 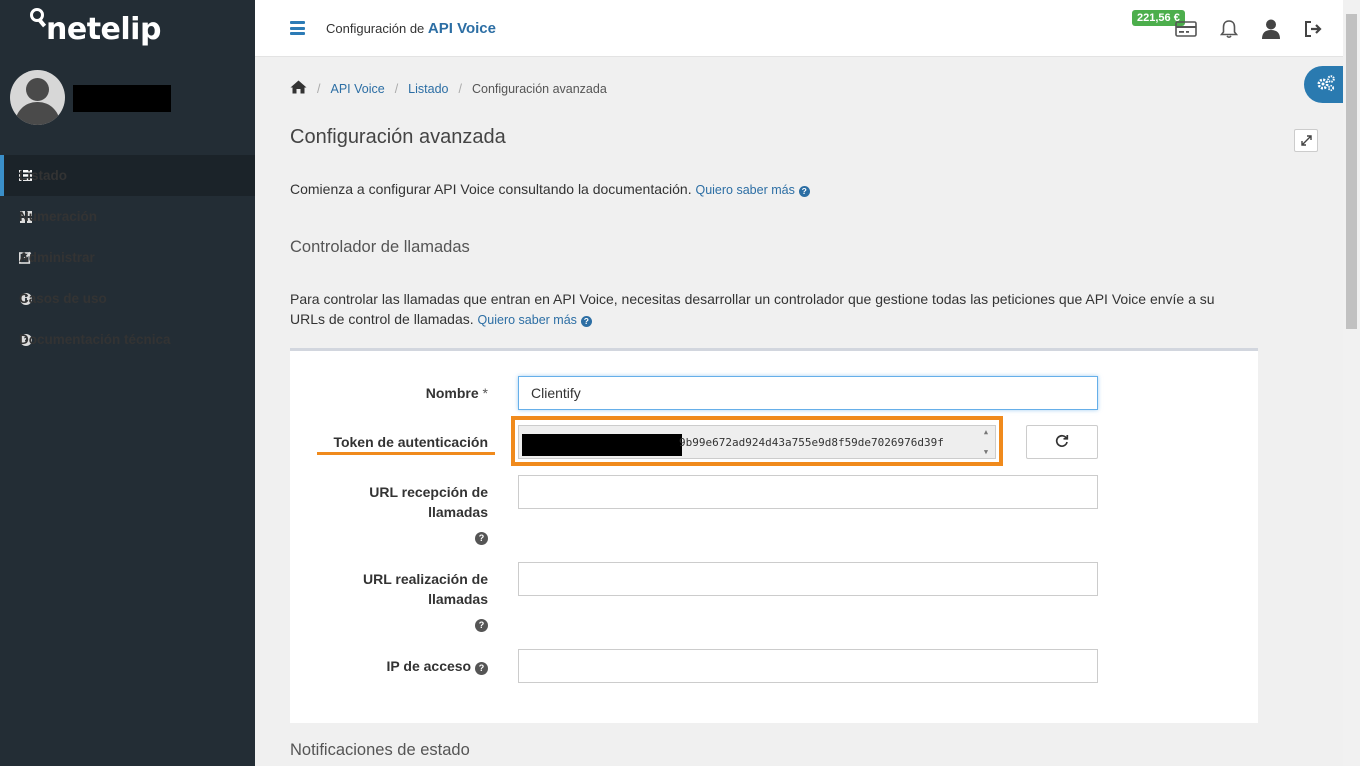 What do you see at coordinates (380, 750) in the screenshot?
I see `notifications-section-title: Notificaciones de estado` at bounding box center [380, 750].